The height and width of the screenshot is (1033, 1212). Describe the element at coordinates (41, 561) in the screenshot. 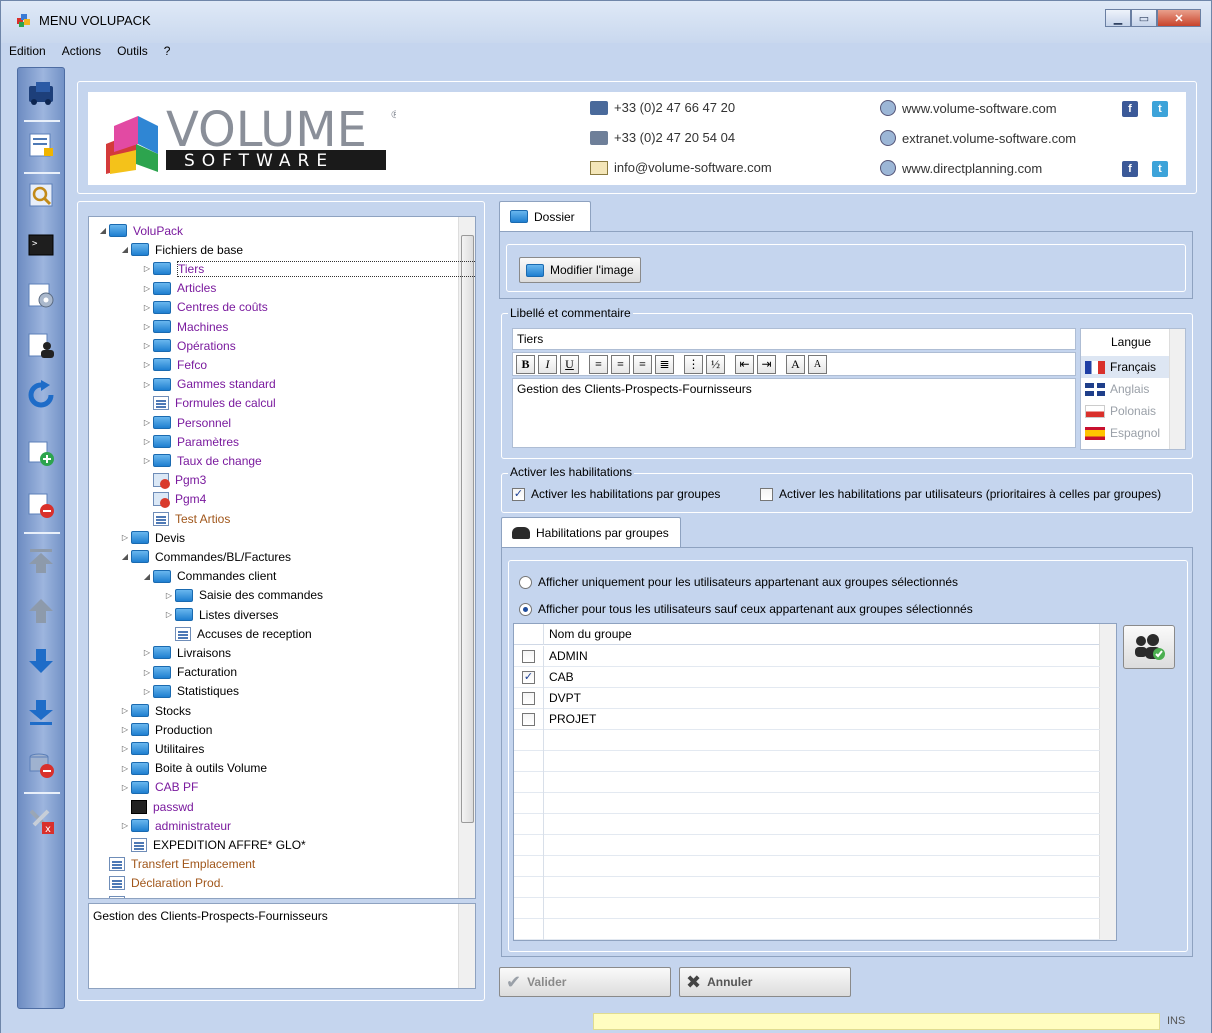

I see `move-top-icon` at that location.